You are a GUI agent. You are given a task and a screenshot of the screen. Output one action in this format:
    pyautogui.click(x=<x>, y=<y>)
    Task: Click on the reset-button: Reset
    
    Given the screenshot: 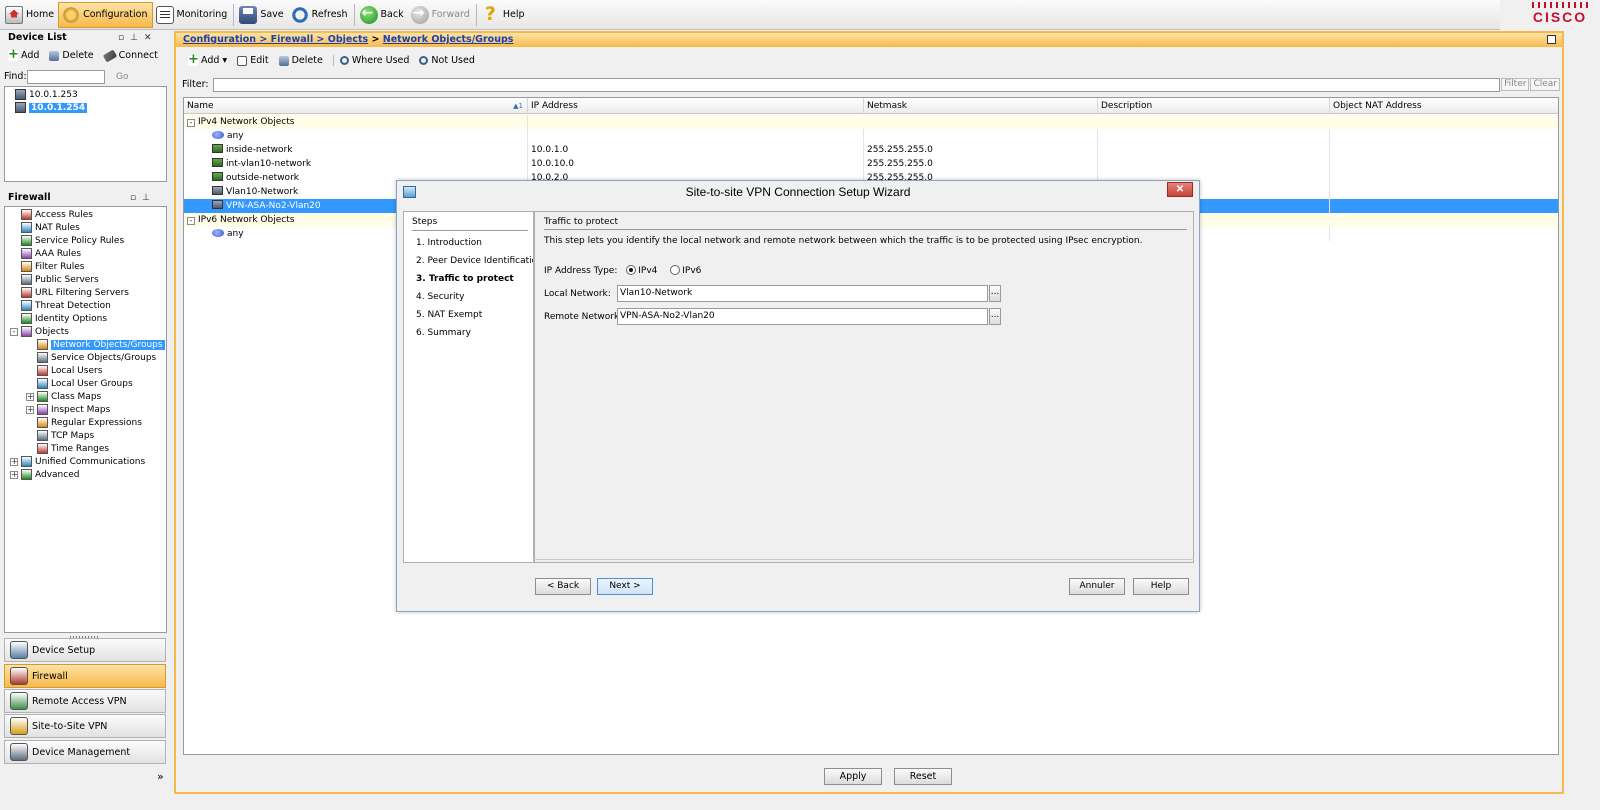 What is the action you would take?
    pyautogui.click(x=923, y=776)
    